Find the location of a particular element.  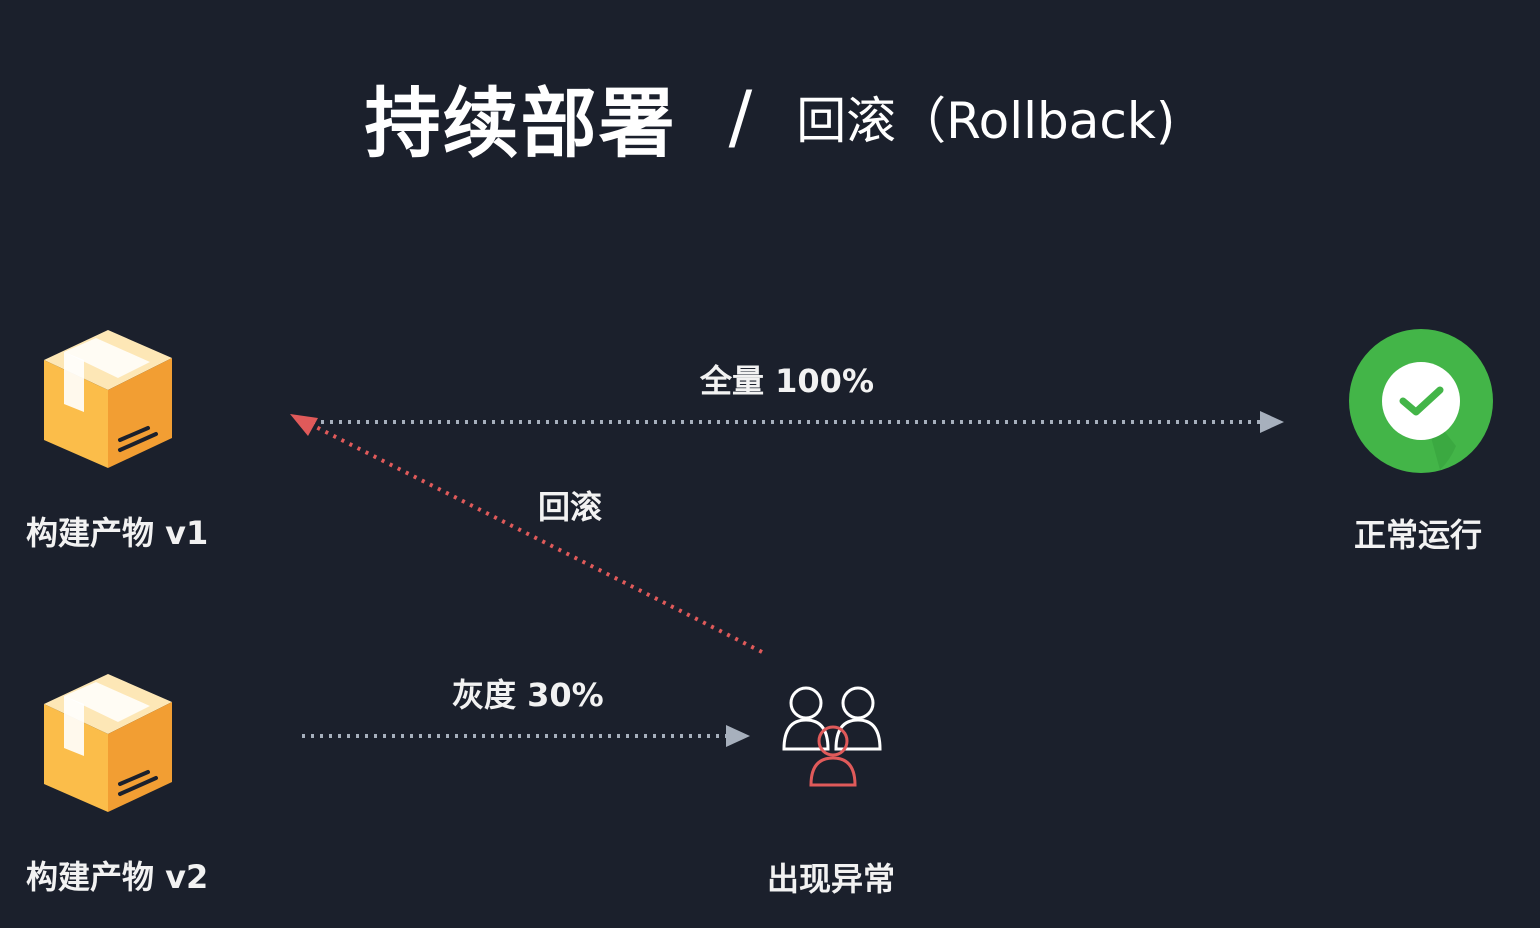

rollback-label: 回滚 is located at coordinates (570, 507).